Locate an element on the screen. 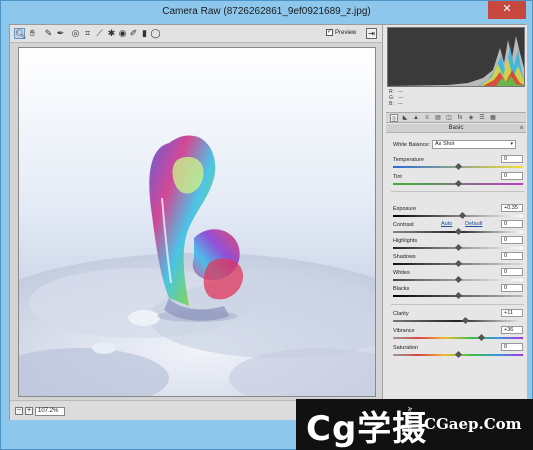  lens-icon: ◫ is located at coordinates (449, 118).